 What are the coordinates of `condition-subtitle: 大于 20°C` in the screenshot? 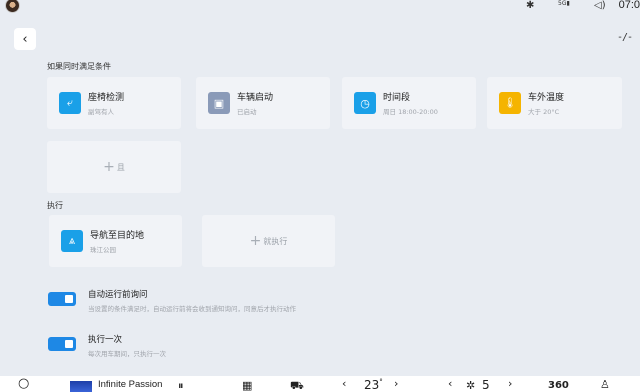 It's located at (544, 112).